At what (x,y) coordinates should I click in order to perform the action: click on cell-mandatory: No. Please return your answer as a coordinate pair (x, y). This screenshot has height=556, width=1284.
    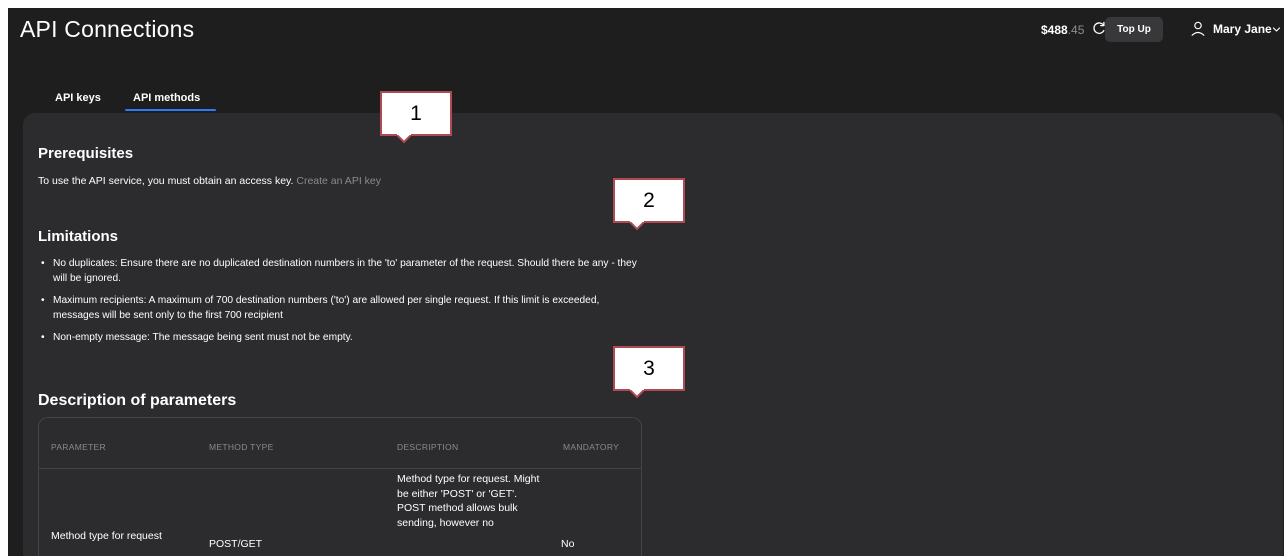
    Looking at the image, I should click on (568, 544).